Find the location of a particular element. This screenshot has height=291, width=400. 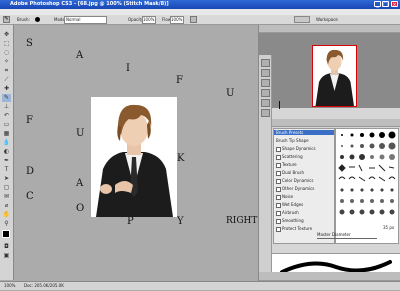

brush-option-item: Airbrush is located at coordinates (287, 213).